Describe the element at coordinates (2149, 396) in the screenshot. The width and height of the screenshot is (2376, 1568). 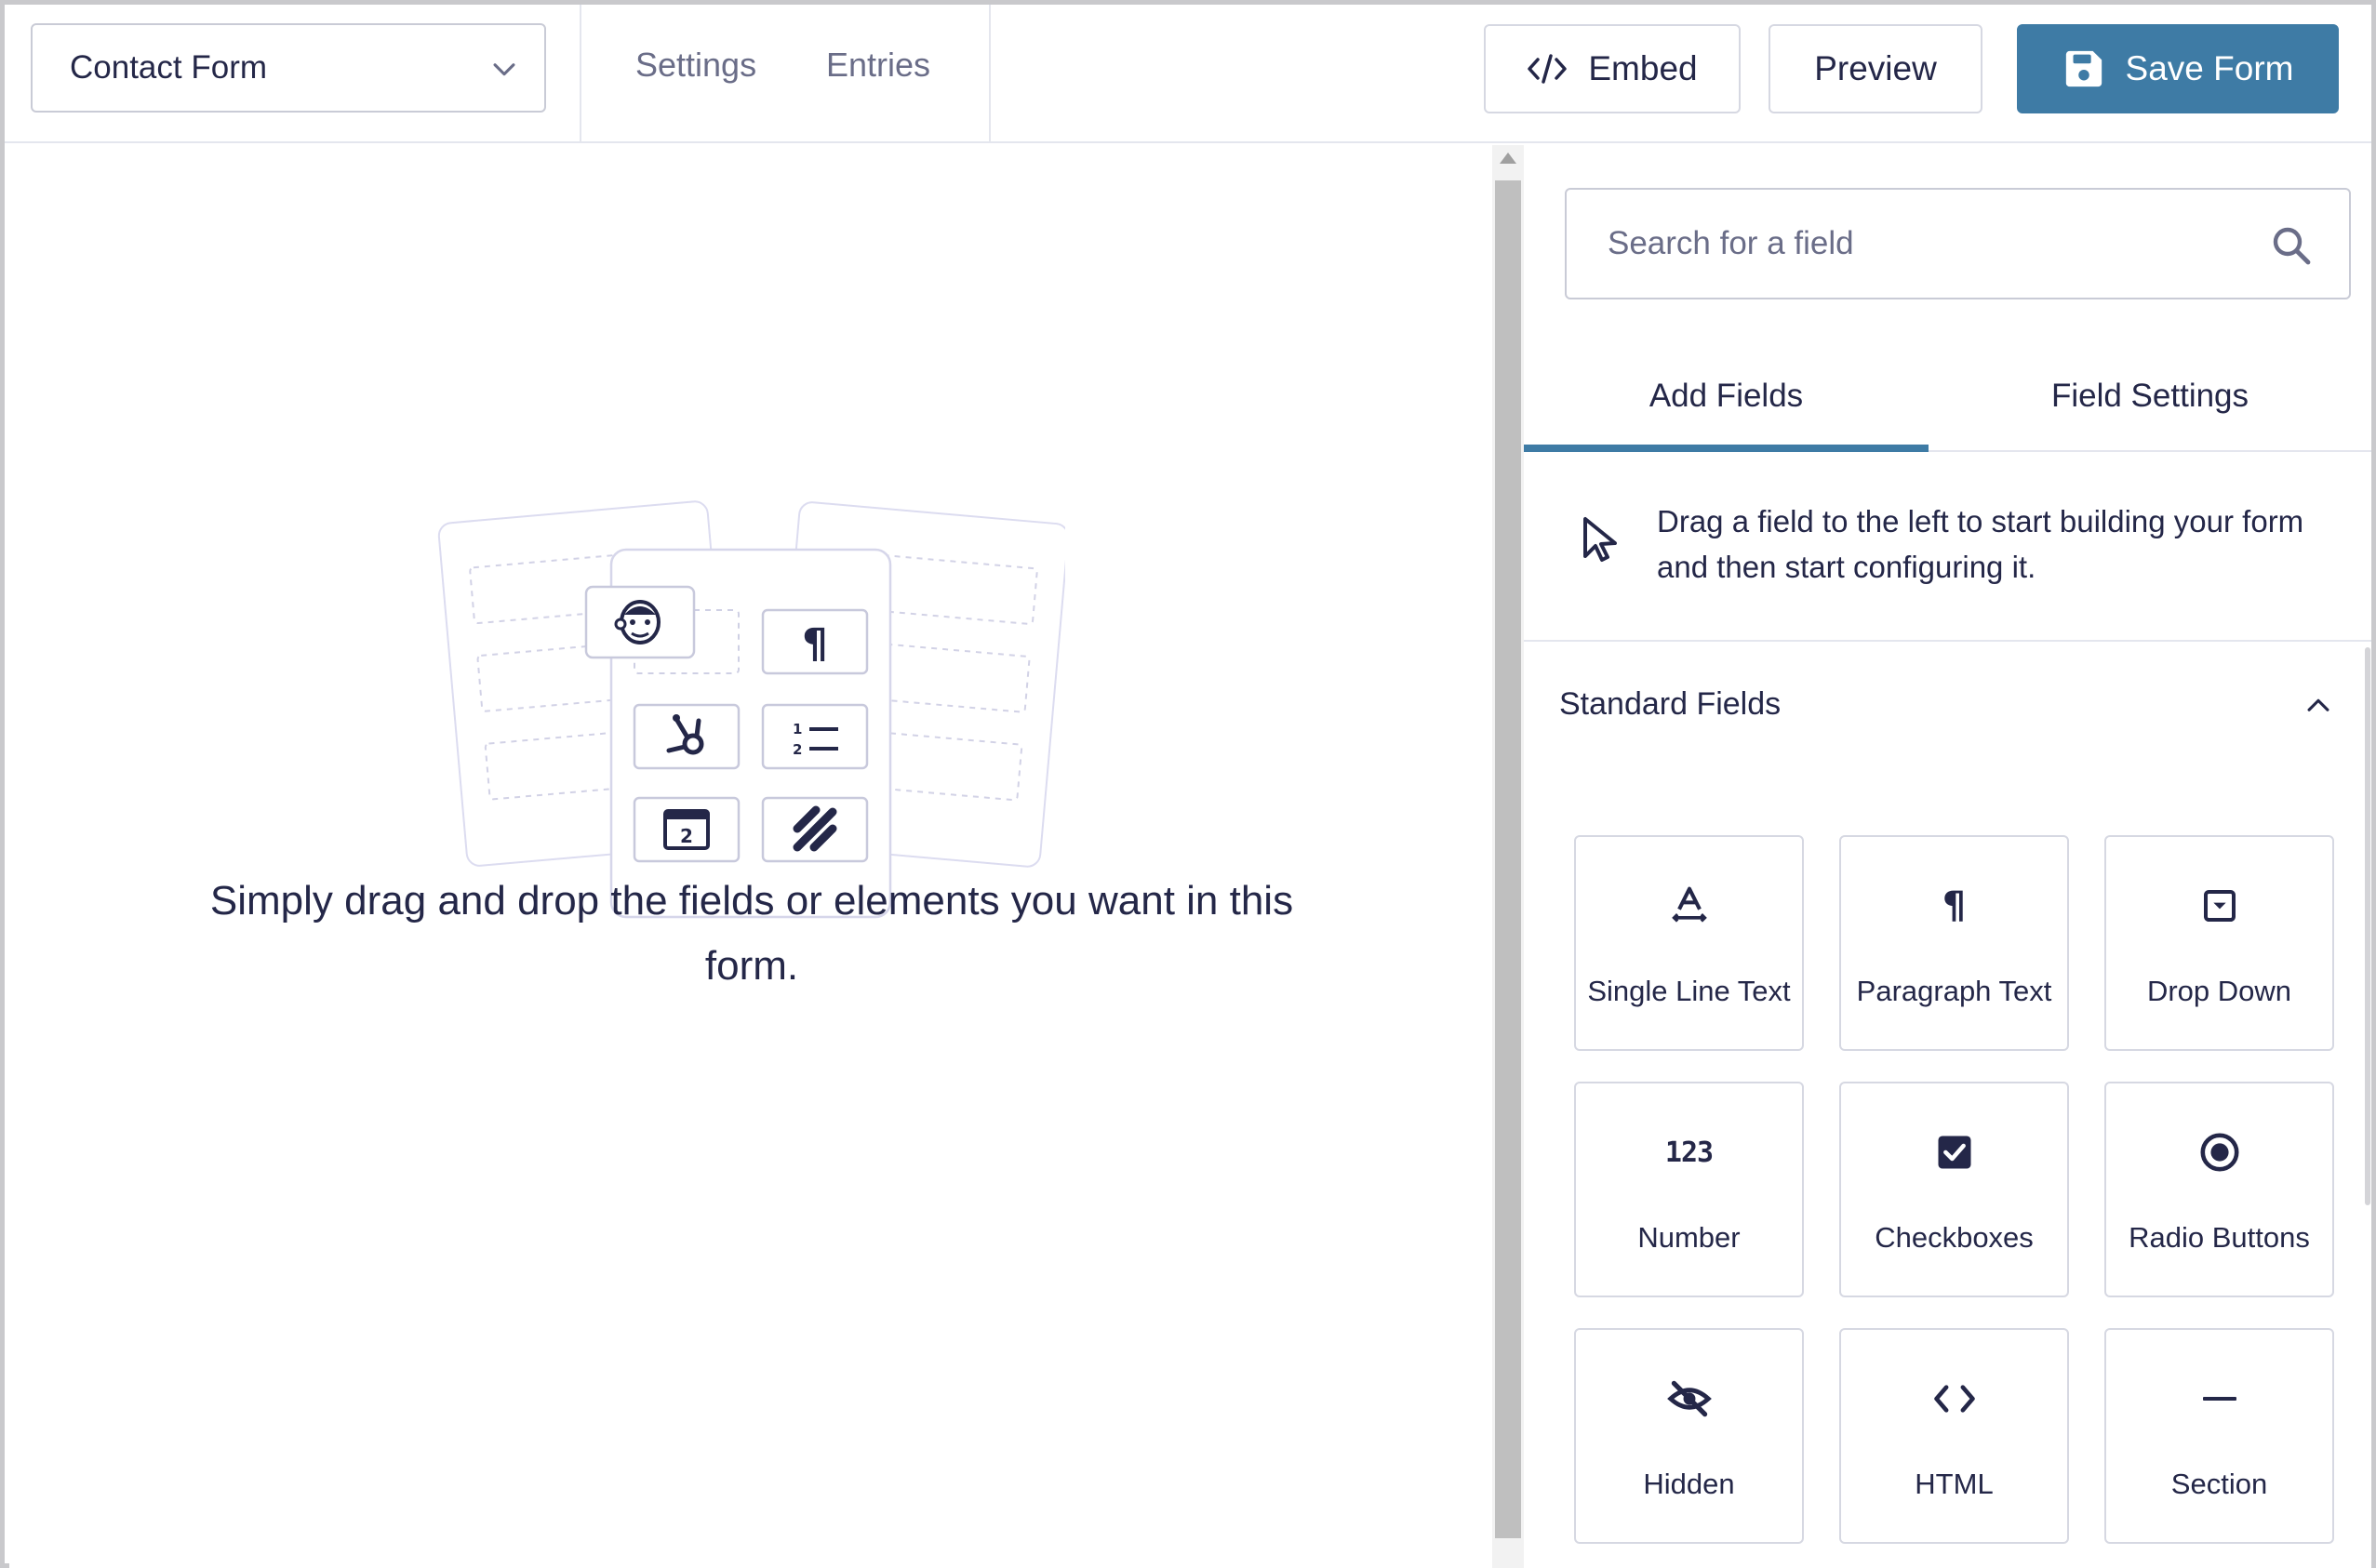
I see `tab-field-settings-label: Field Settings` at that location.